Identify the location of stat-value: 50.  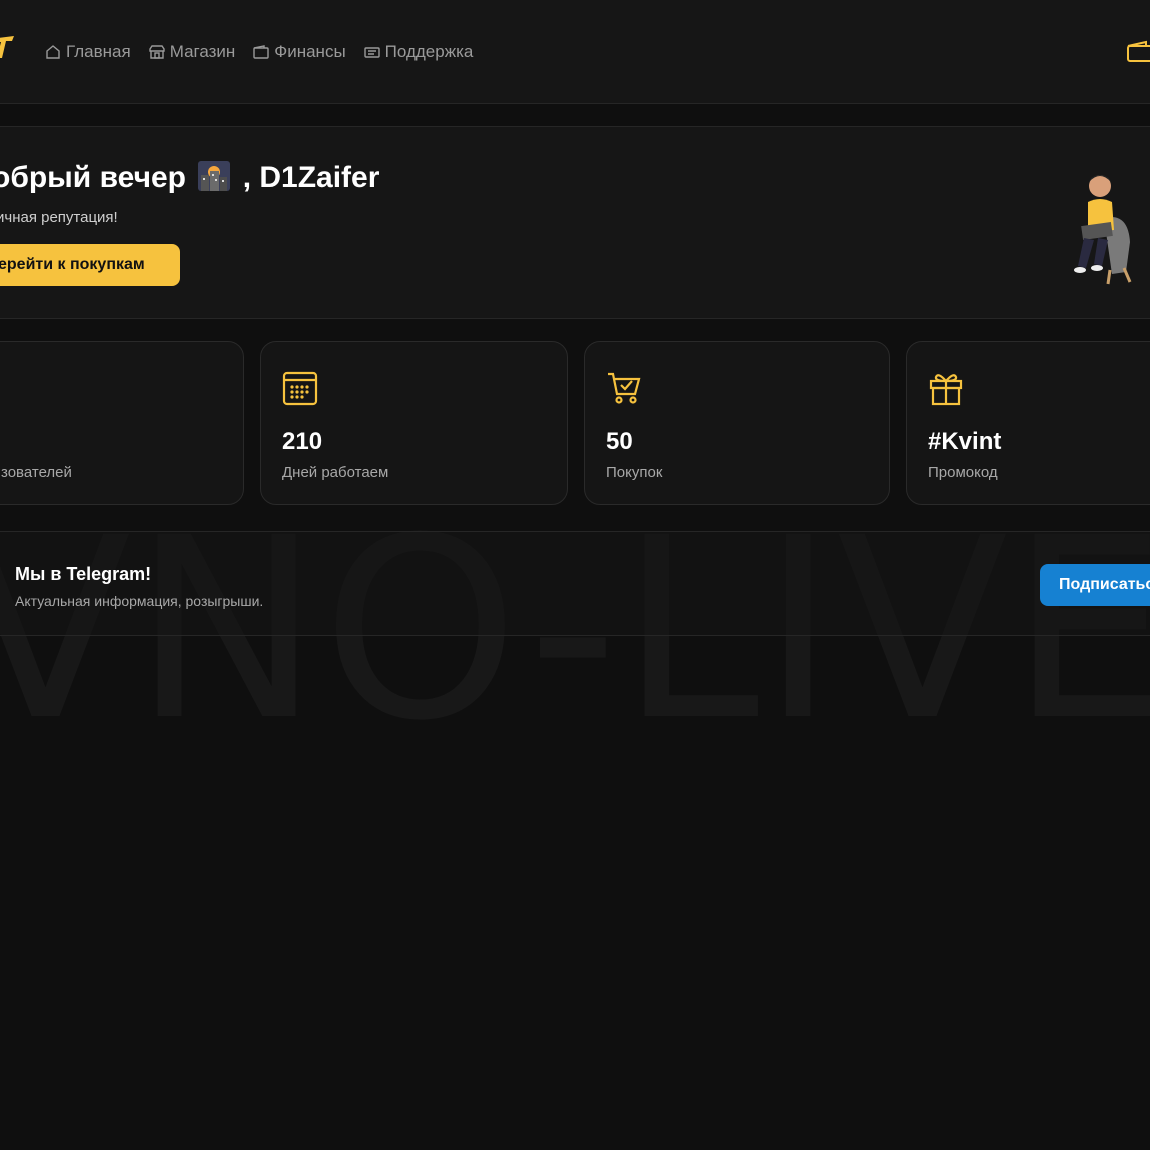
(619, 441).